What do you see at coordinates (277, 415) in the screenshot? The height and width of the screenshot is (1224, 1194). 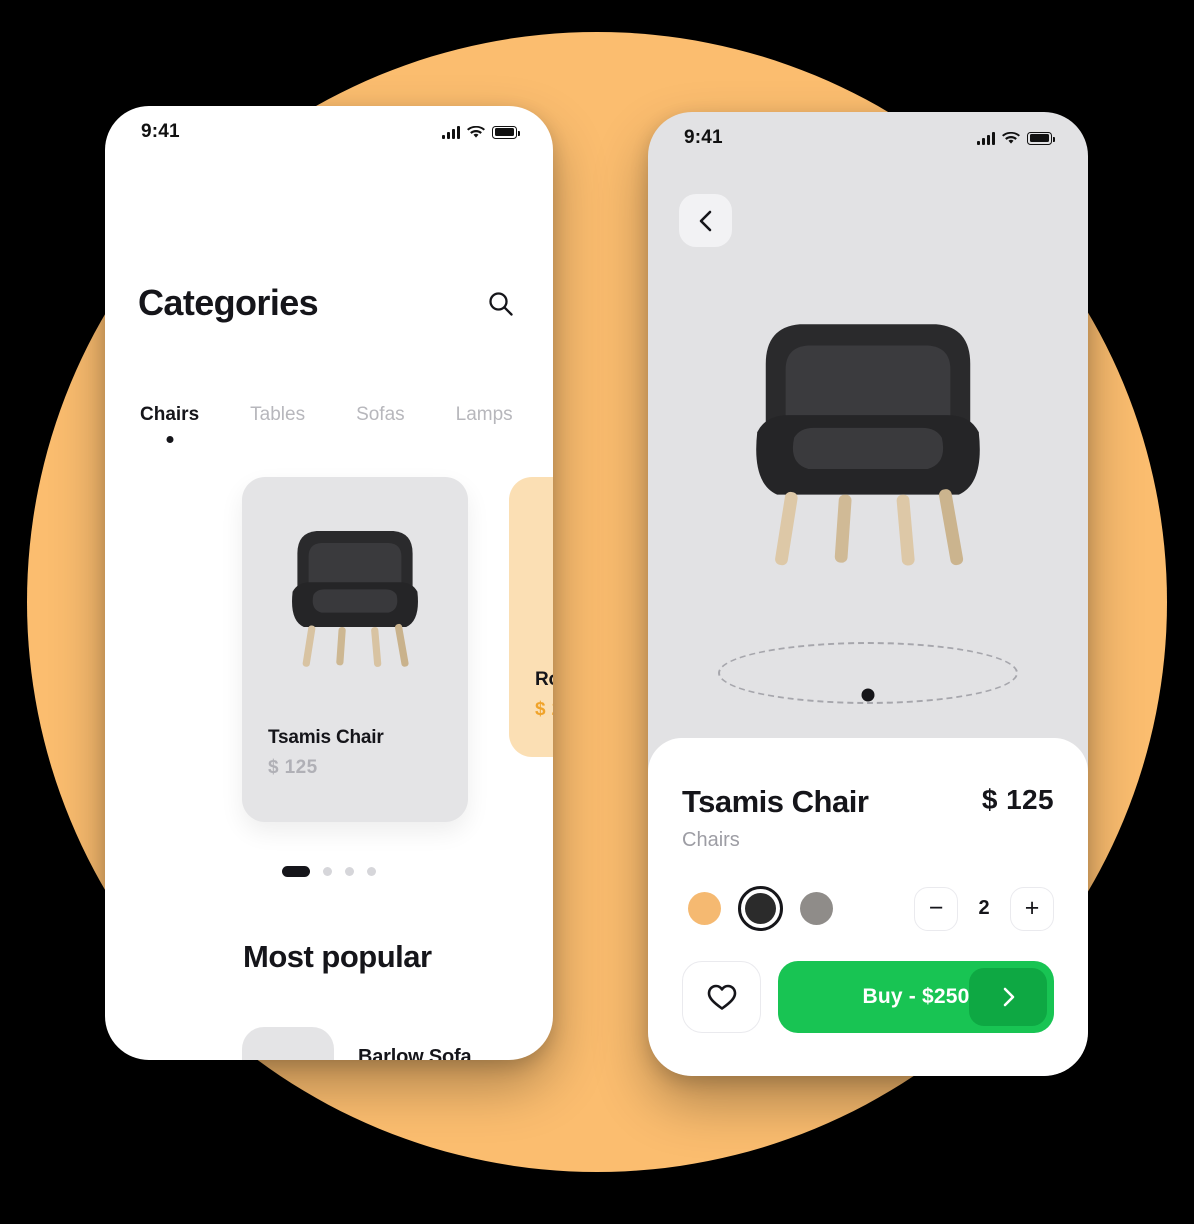 I see `tab-tables: Tables` at bounding box center [277, 415].